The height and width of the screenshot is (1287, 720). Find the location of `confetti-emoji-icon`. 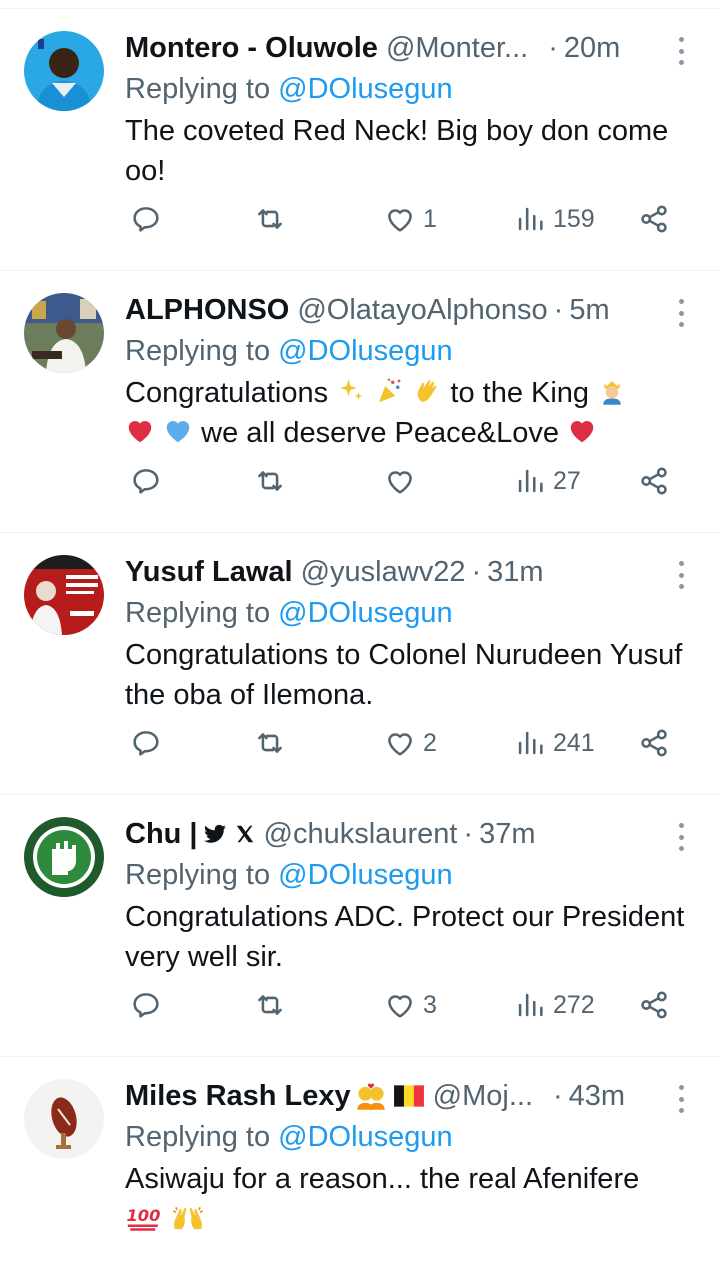

confetti-emoji-icon is located at coordinates (390, 390).